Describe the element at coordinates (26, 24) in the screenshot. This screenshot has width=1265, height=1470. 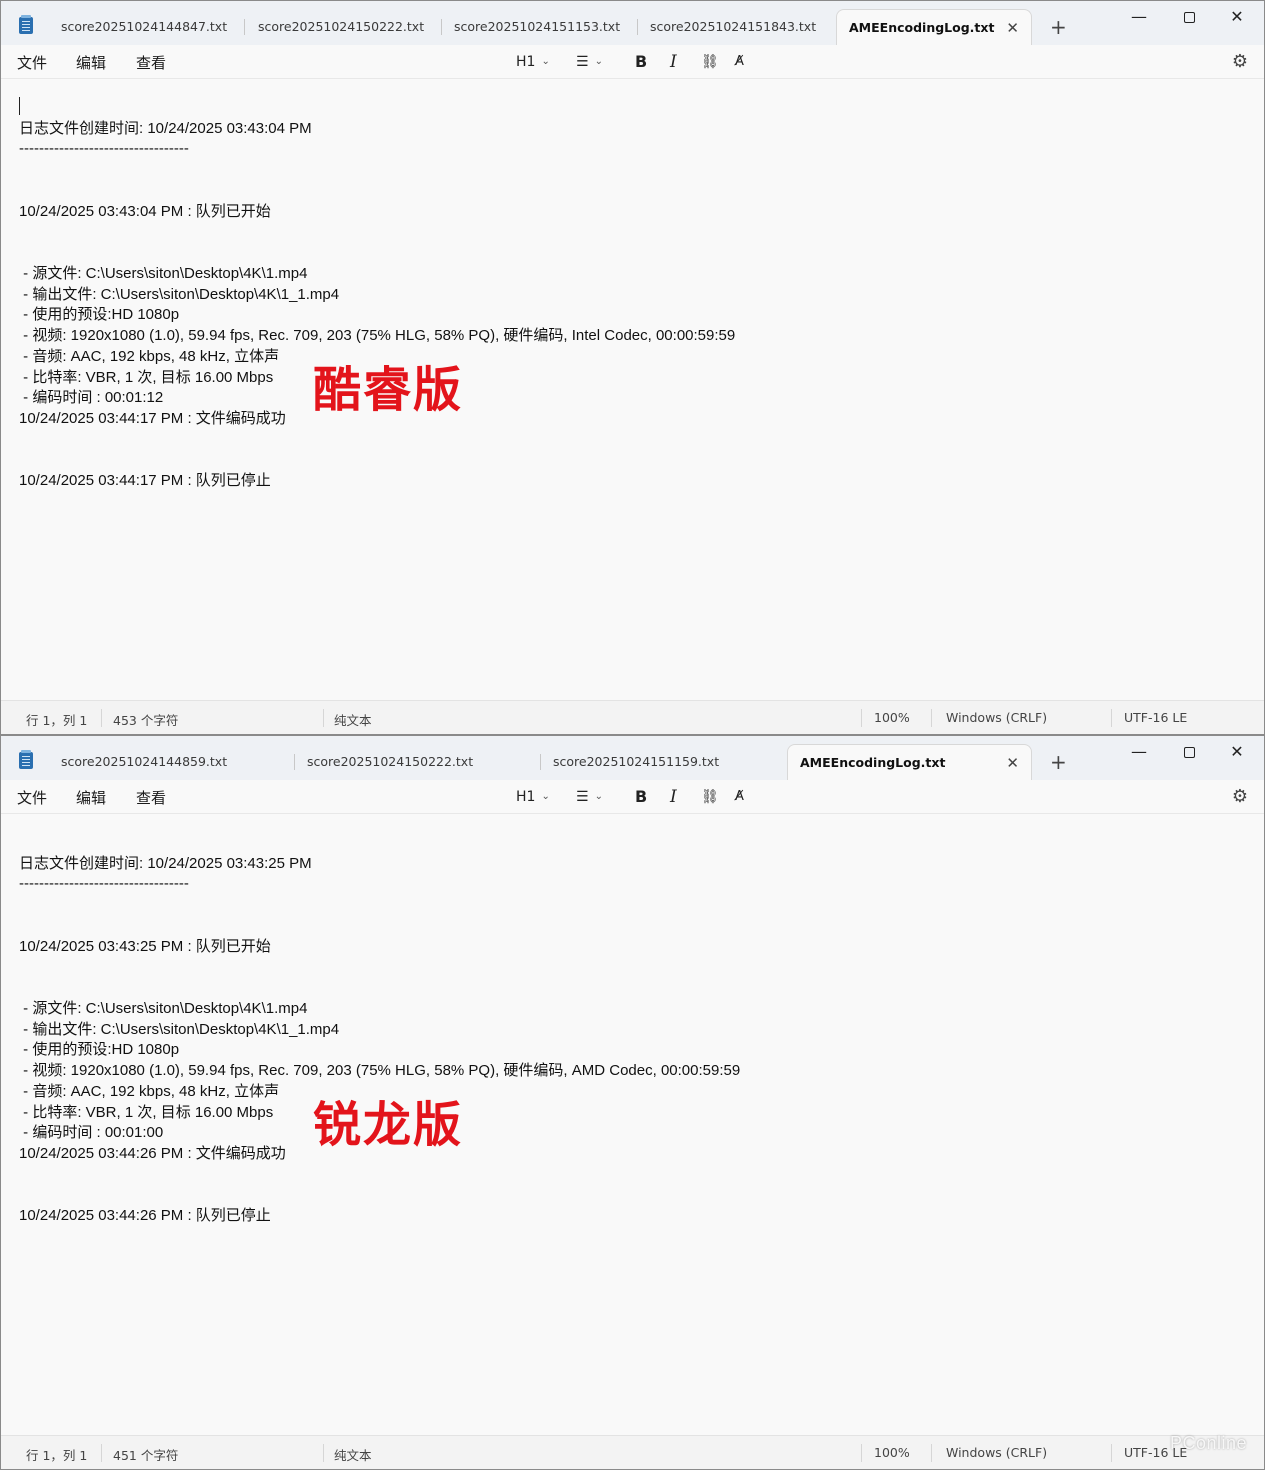
I see `notepad-app-icon` at that location.